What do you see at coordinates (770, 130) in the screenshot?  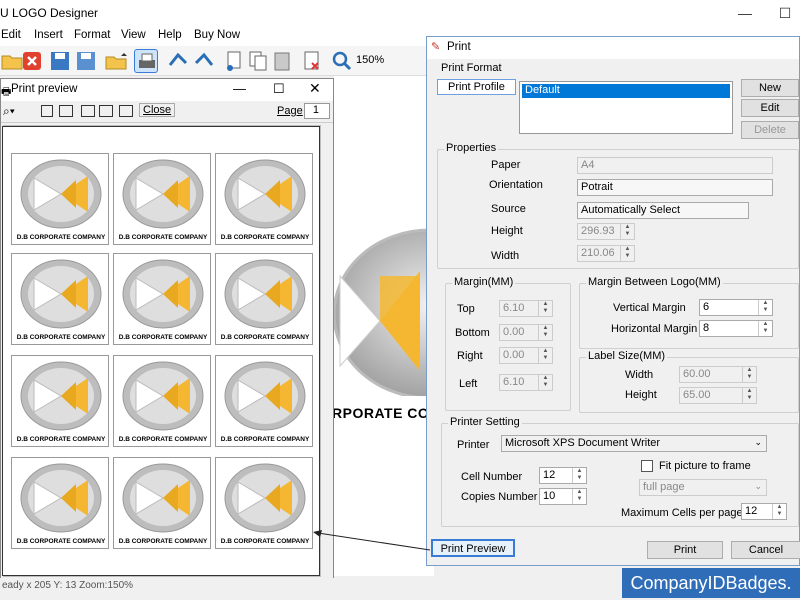 I see `delete-profile-button: Delete` at bounding box center [770, 130].